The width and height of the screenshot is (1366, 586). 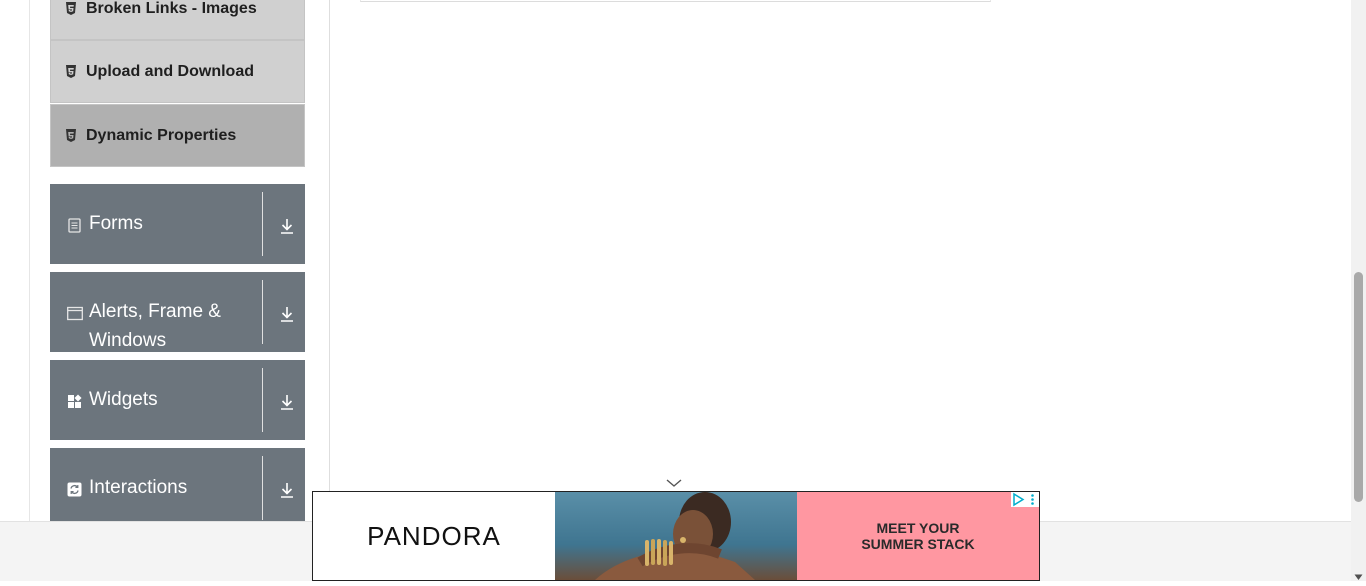 What do you see at coordinates (116, 223) in the screenshot?
I see `group-label: Forms` at bounding box center [116, 223].